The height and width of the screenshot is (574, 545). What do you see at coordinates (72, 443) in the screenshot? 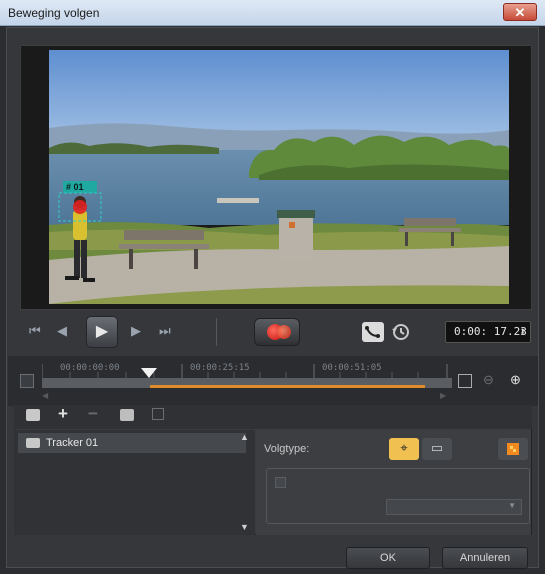
I see `tracker-label: Tracker 01` at bounding box center [72, 443].